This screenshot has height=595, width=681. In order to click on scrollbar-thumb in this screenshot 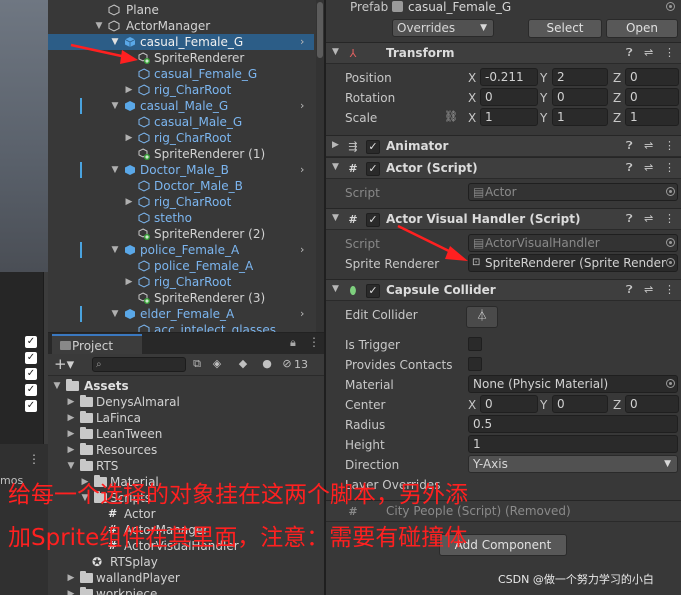, I will do `click(320, 30)`.